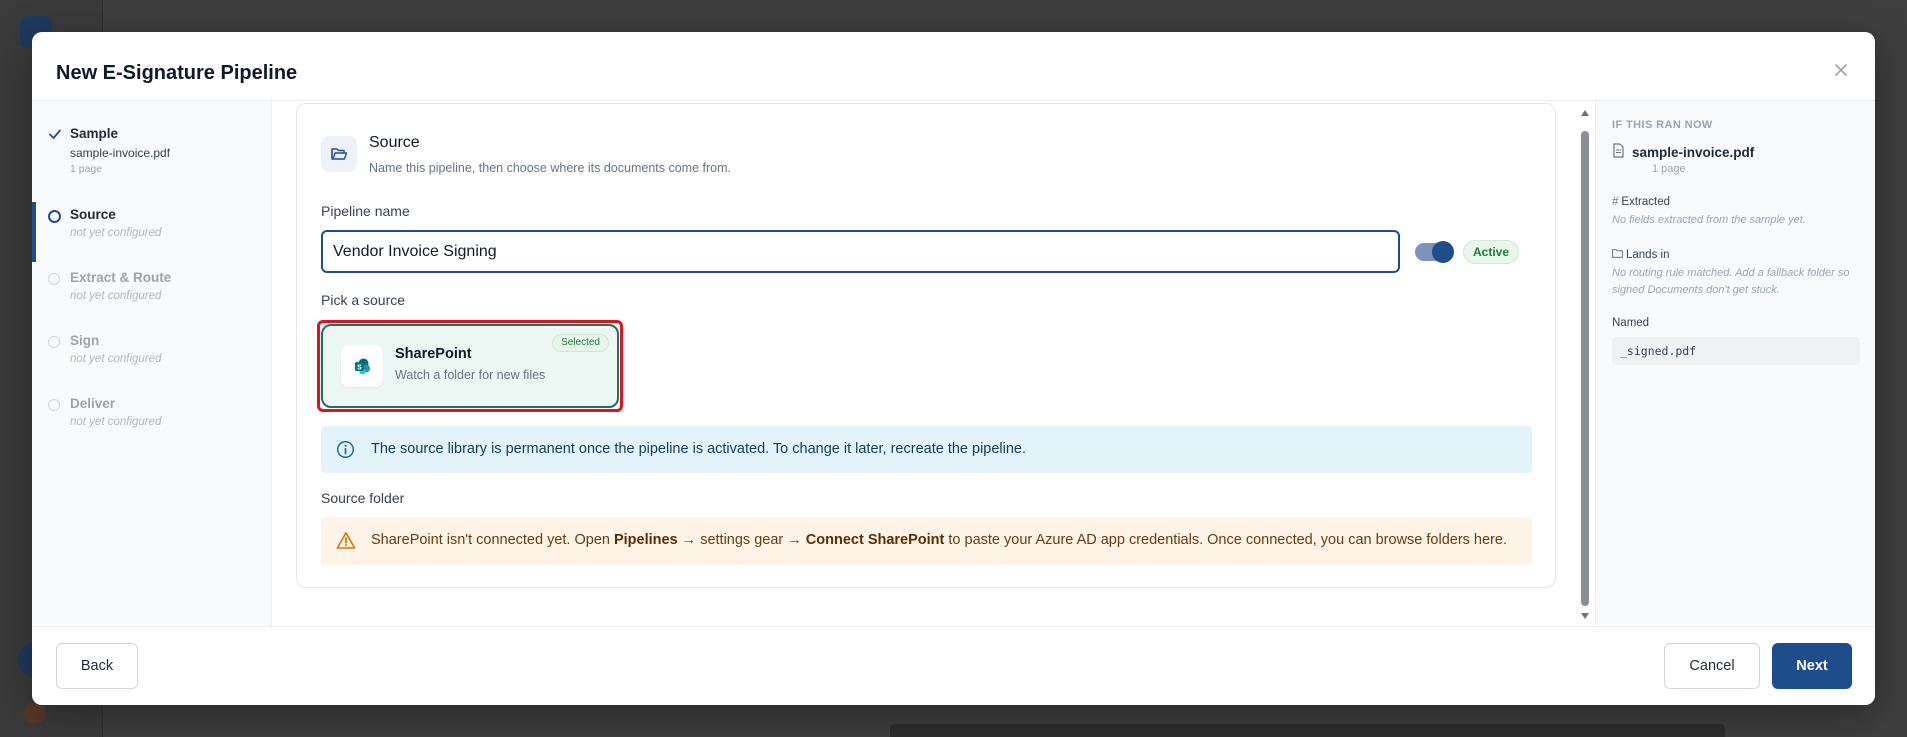  Describe the element at coordinates (345, 452) in the screenshot. I see `info-icon` at that location.